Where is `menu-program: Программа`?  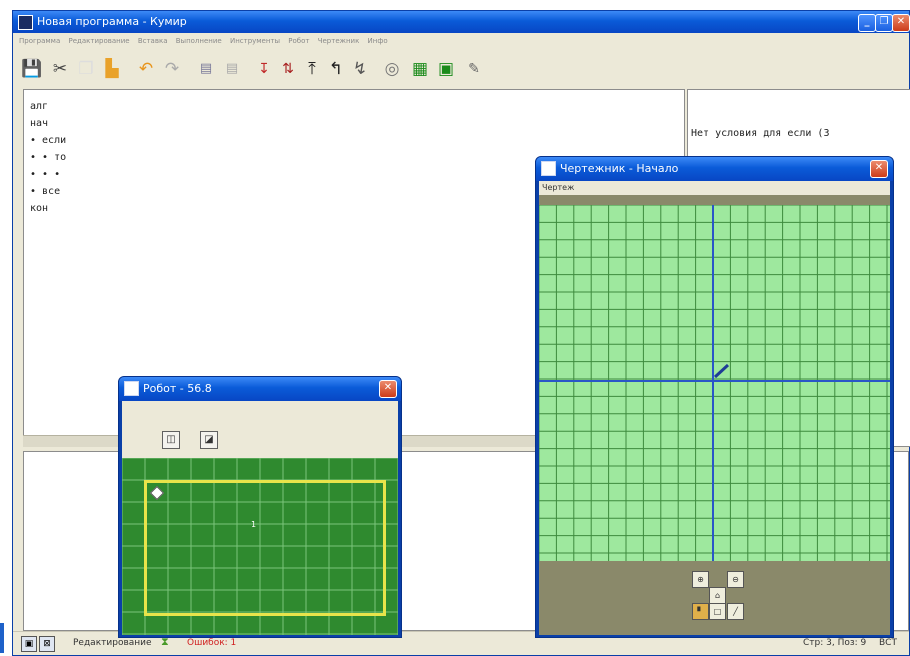 menu-program: Программа is located at coordinates (39, 41).